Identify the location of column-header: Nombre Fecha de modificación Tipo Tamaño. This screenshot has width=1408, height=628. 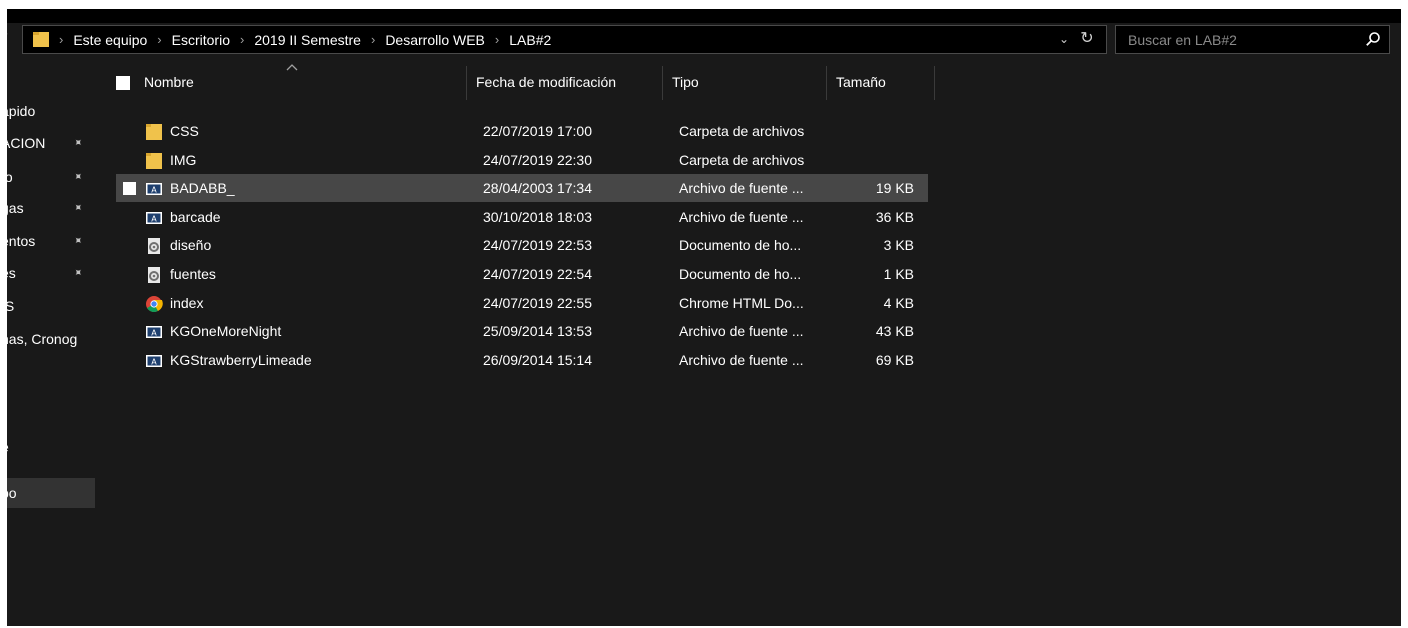
(516, 82).